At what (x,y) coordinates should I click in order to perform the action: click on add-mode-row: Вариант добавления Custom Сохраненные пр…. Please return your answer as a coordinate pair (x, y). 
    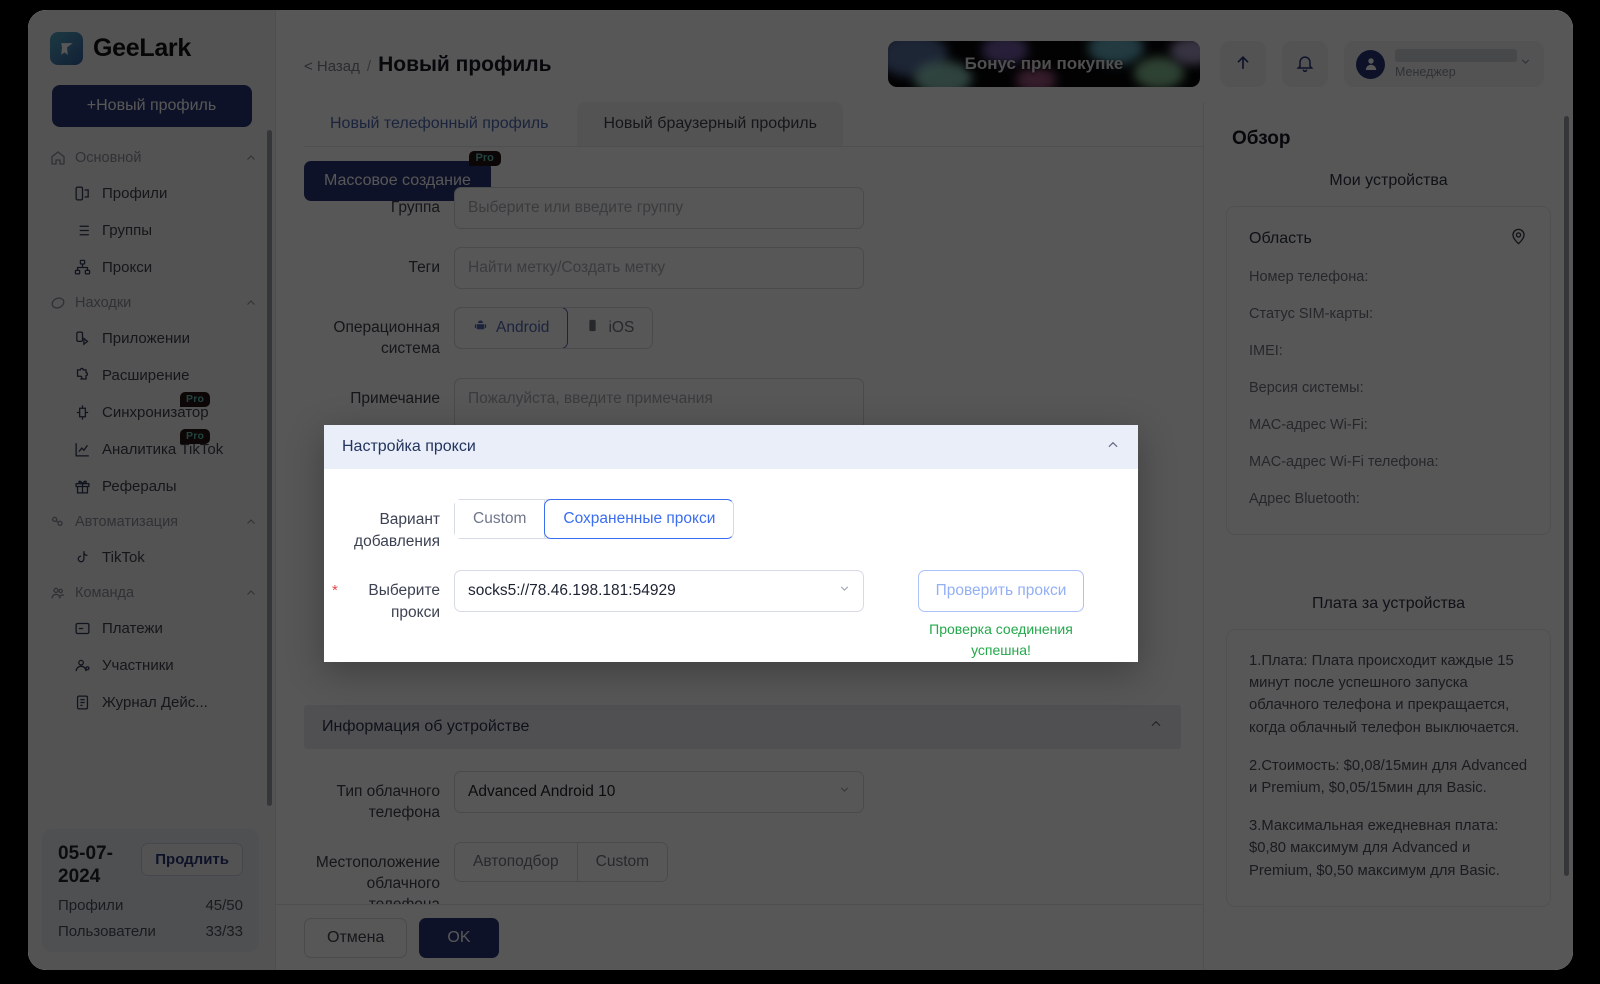
    Looking at the image, I should click on (731, 525).